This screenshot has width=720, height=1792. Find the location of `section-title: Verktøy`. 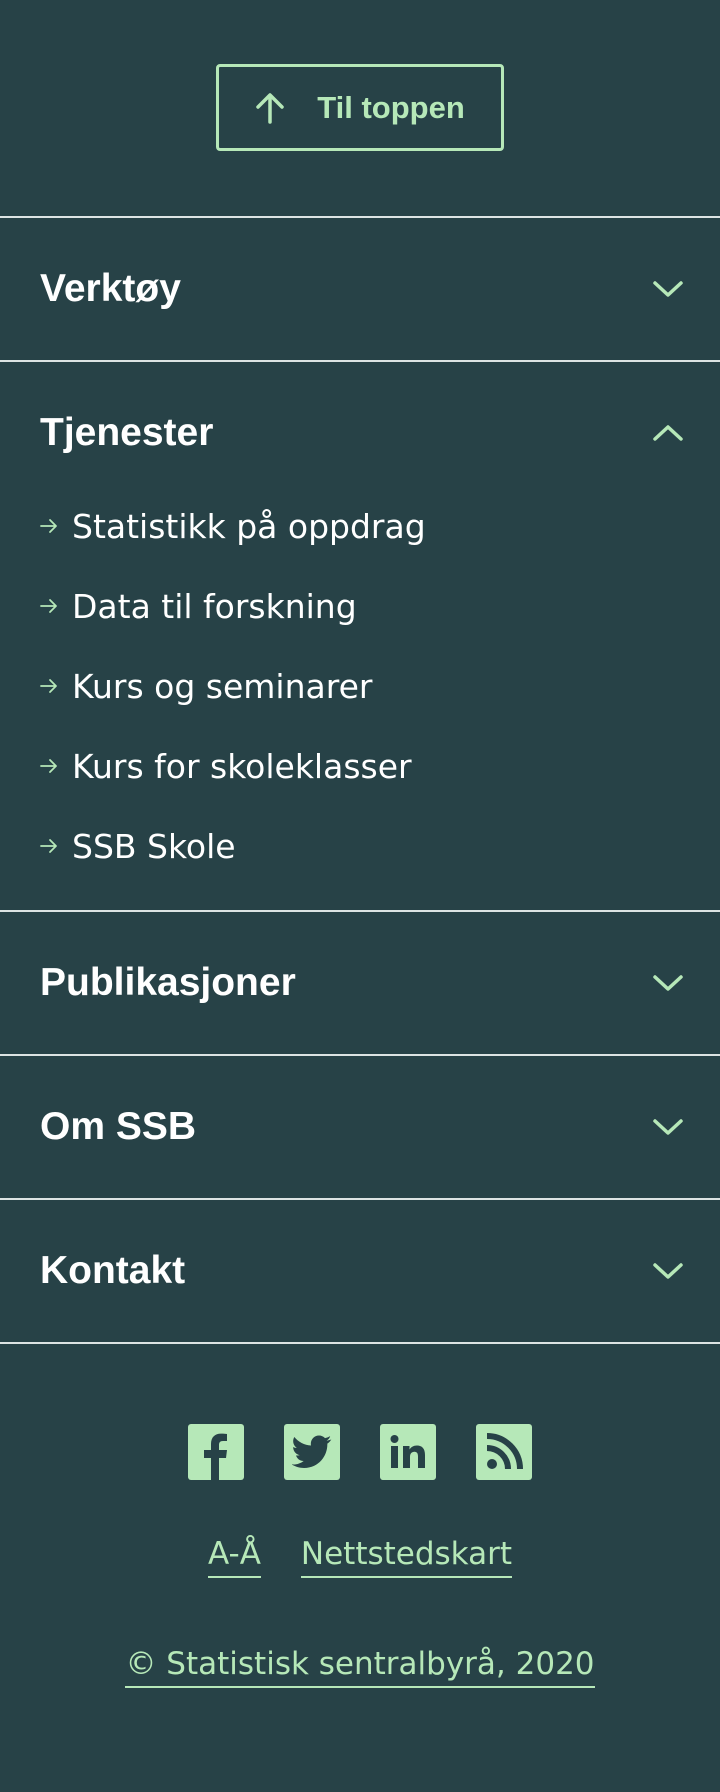

section-title: Verktøy is located at coordinates (110, 288).